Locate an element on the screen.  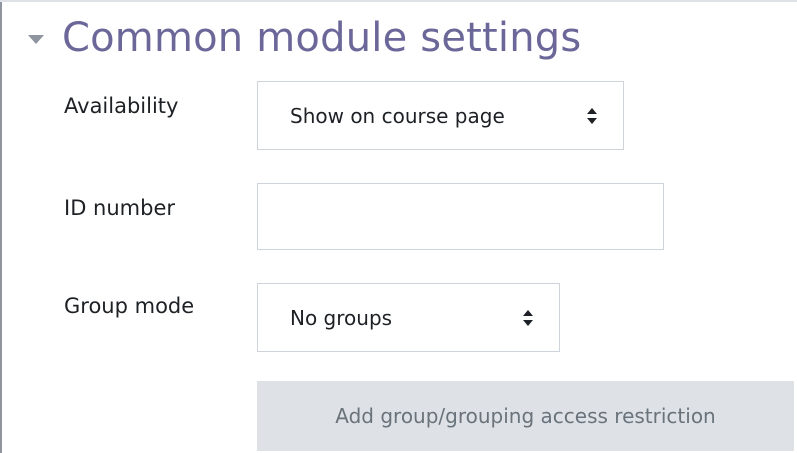
top-border is located at coordinates (398, 1).